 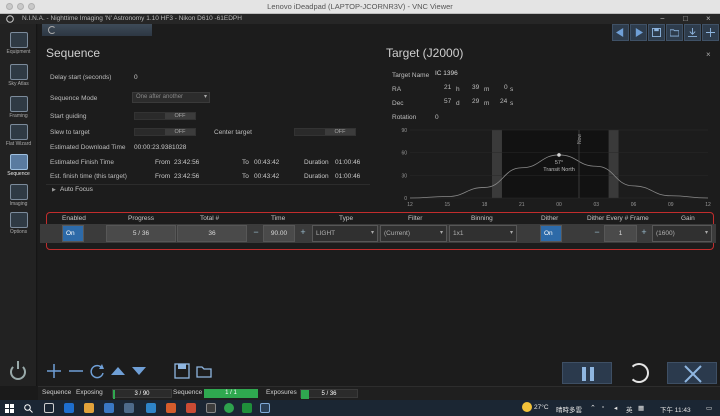 What do you see at coordinates (413, 233) in the screenshot?
I see `filter-select: (Current)` at bounding box center [413, 233].